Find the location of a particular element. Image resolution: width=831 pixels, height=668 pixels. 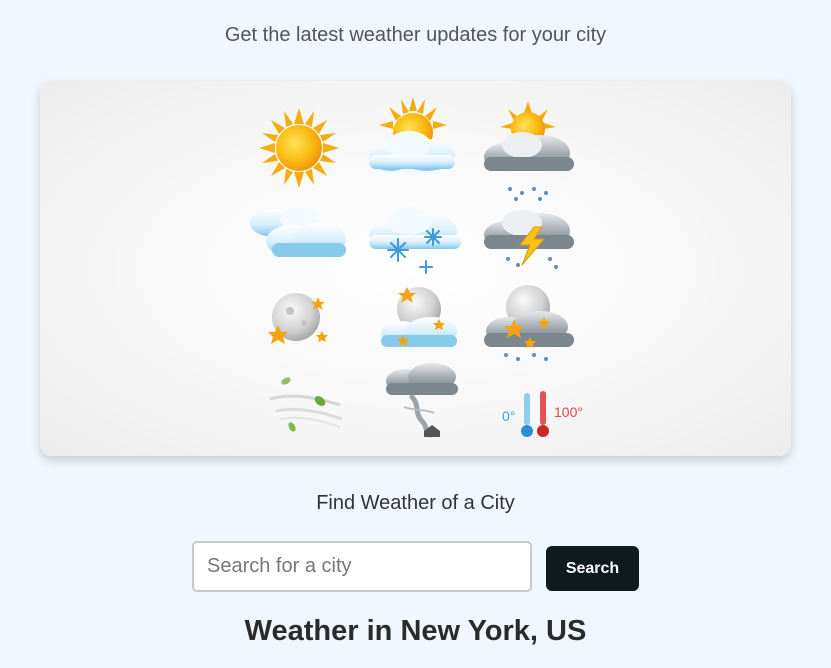

sun-cloud-rain-icon is located at coordinates (529, 151).